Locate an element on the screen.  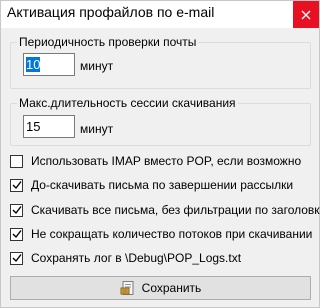
session-duration-input: 15 is located at coordinates (49, 126).